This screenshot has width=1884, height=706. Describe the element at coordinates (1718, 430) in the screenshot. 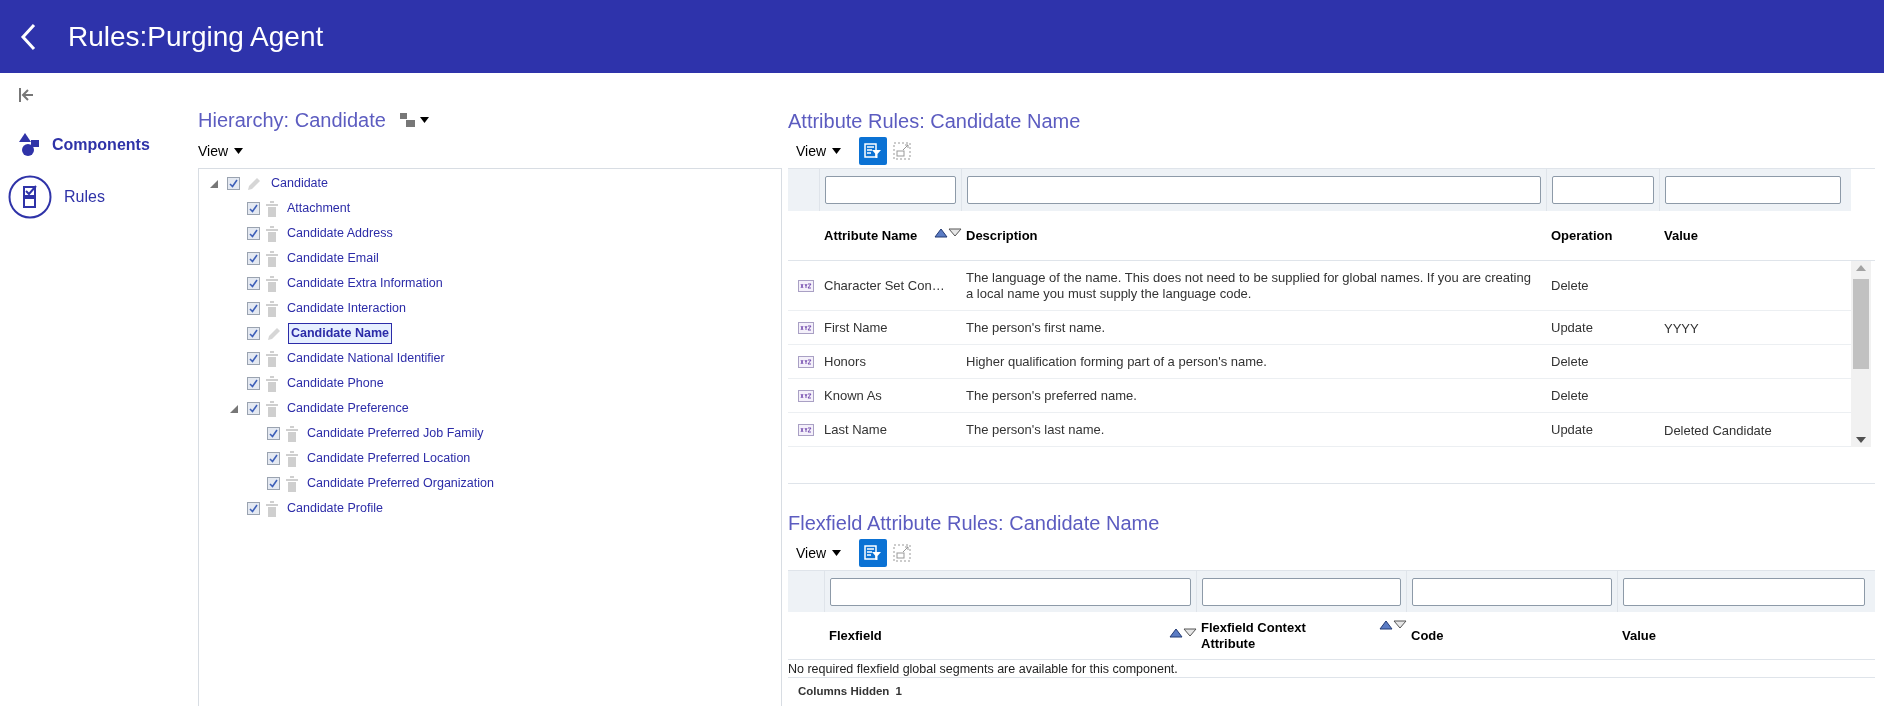

I see `table-cell: Deleted Candidate` at that location.